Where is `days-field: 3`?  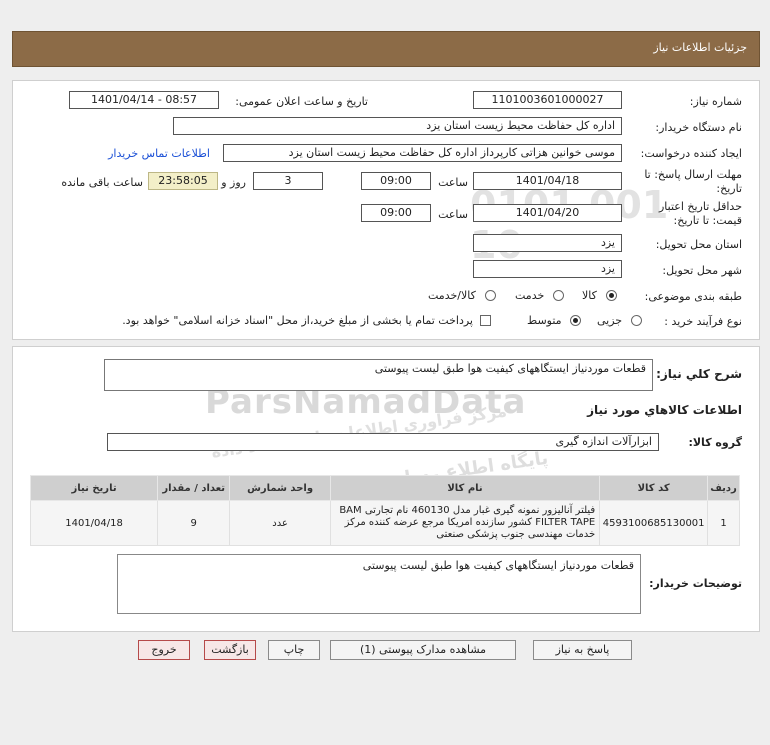
days-field: 3 is located at coordinates (288, 181).